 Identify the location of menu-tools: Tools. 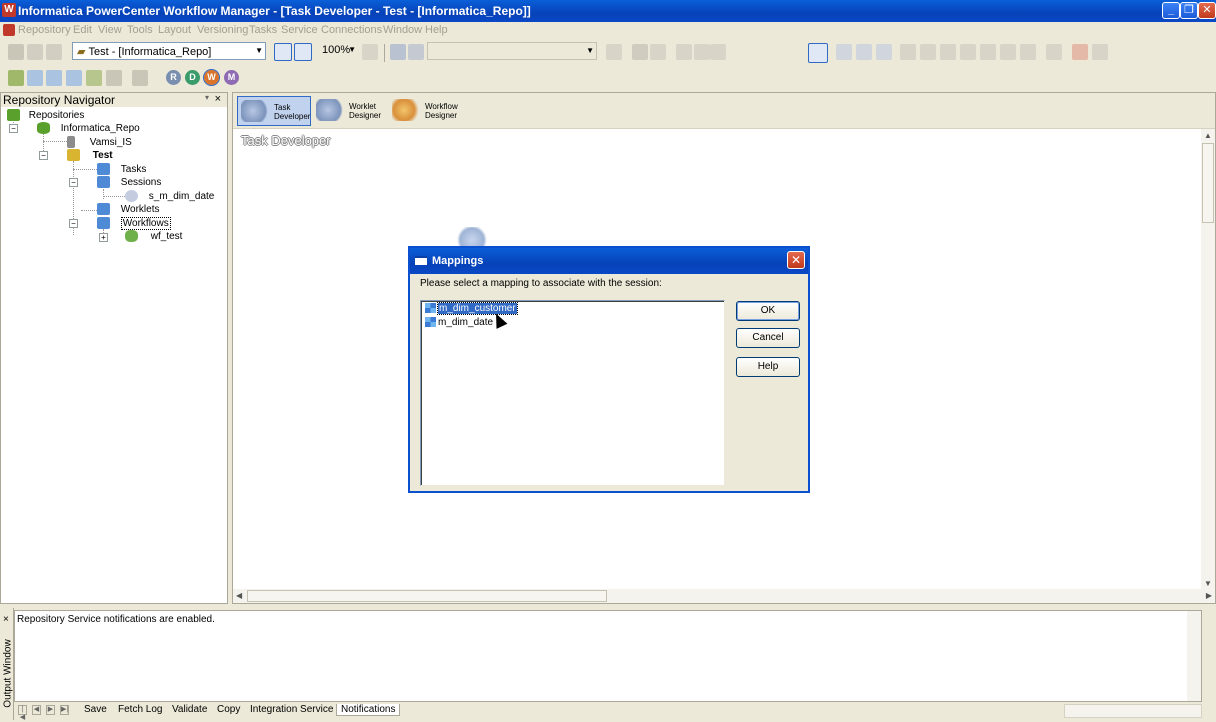
(140, 30).